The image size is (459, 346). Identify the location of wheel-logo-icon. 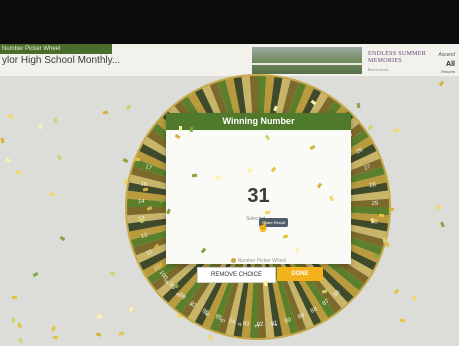
(233, 261).